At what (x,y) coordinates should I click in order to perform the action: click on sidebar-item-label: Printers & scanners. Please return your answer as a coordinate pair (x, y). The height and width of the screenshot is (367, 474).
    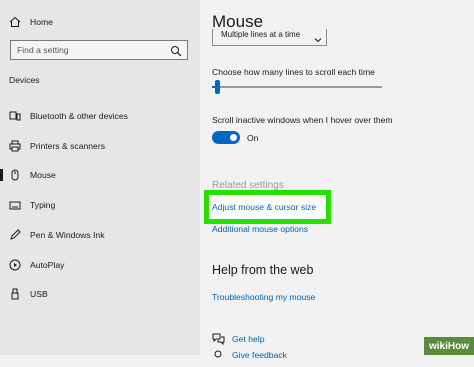
    Looking at the image, I should click on (67, 146).